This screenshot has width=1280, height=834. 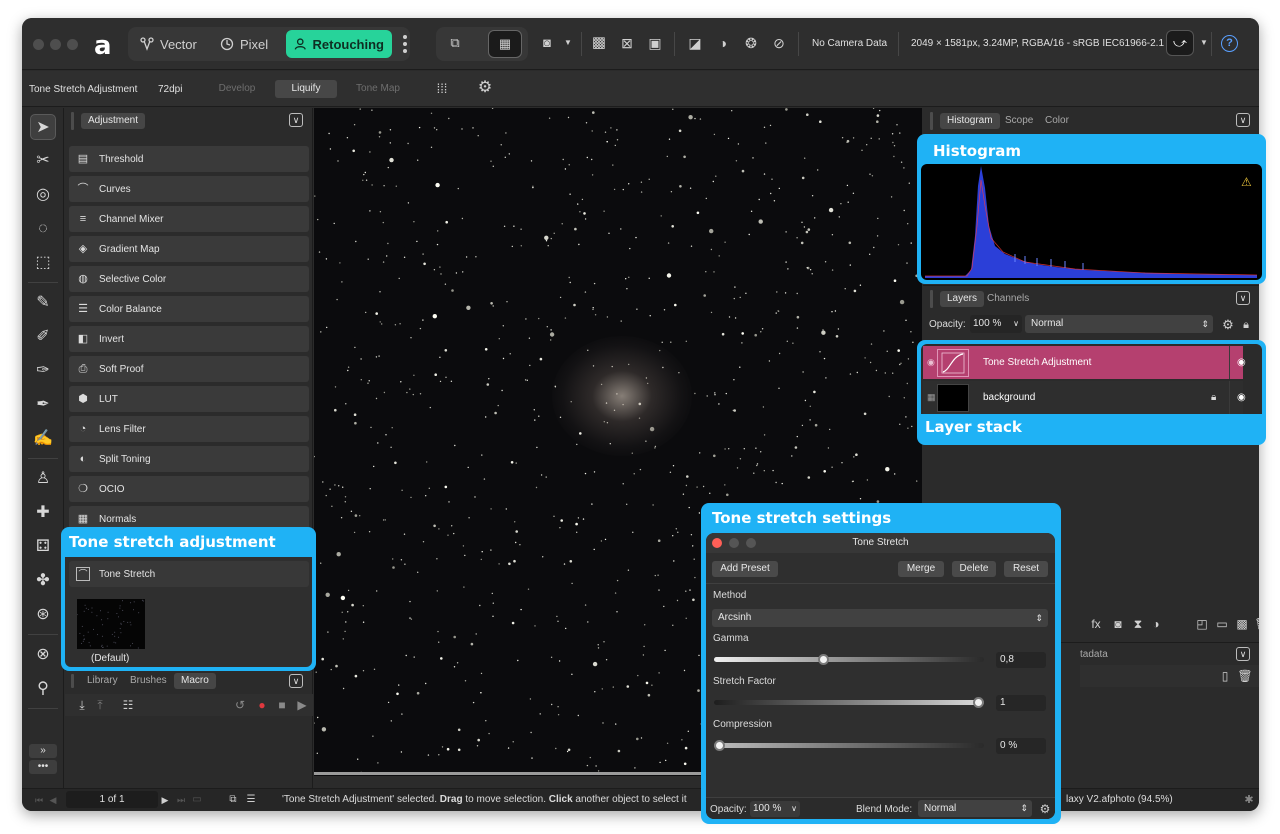 I want to click on liquify-tool-icon: ⊗, so click(x=43, y=655).